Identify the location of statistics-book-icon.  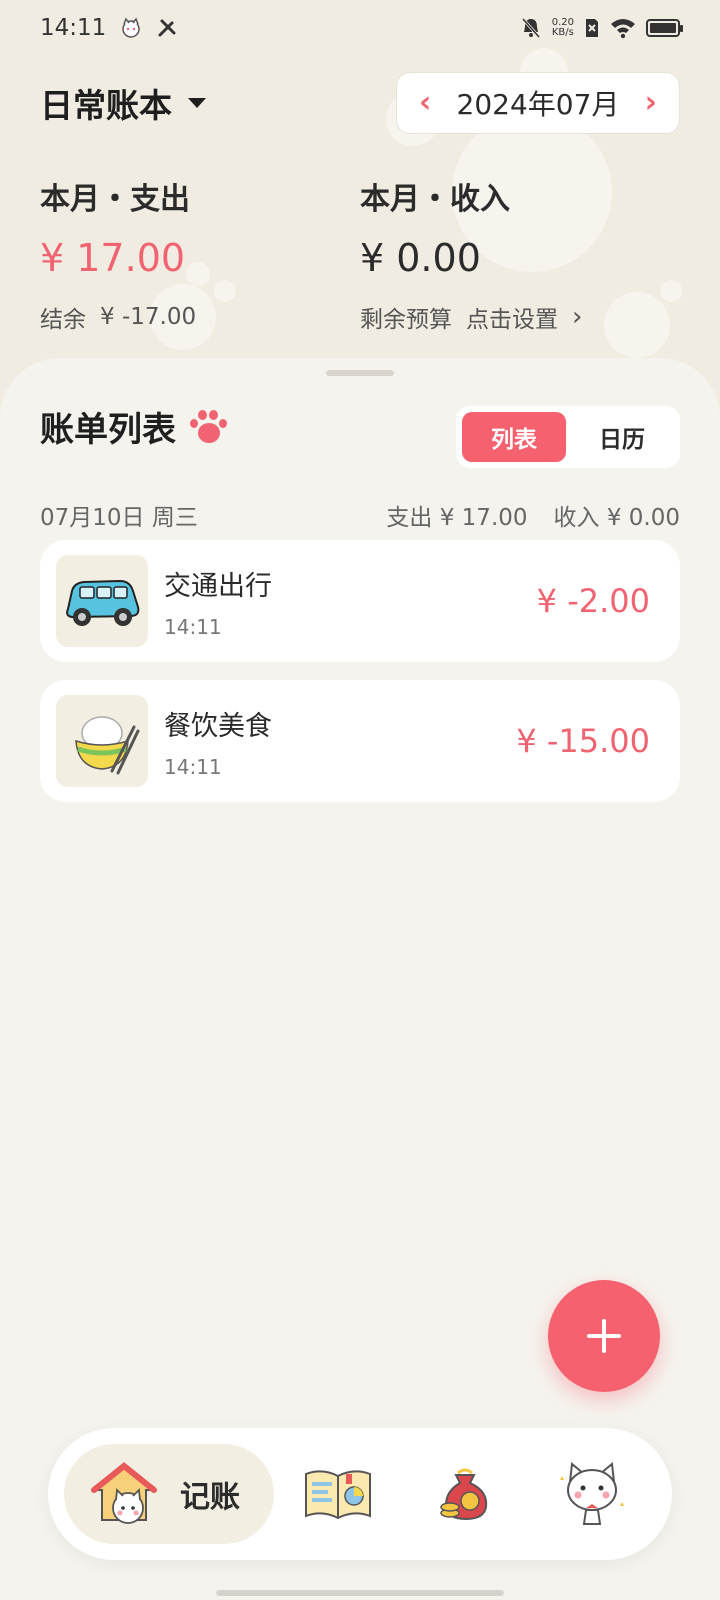
(337, 1495).